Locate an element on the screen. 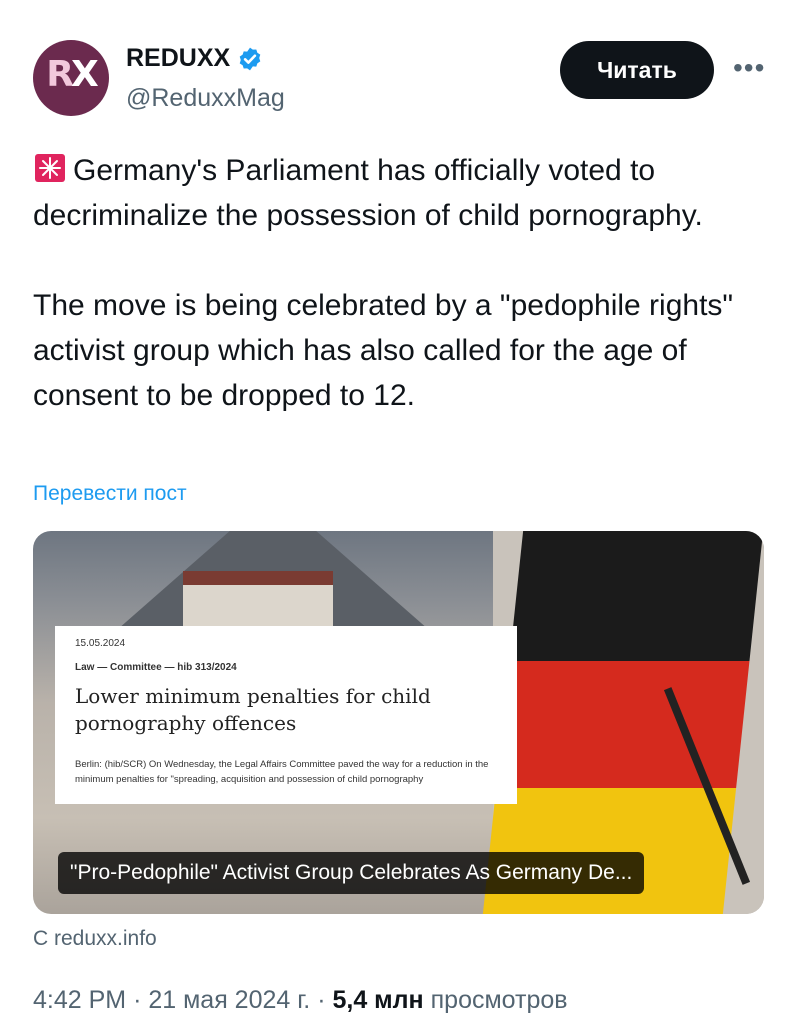 Image resolution: width=796 pixels, height=1024 pixels. author-name-row: REDUXX is located at coordinates (194, 58).